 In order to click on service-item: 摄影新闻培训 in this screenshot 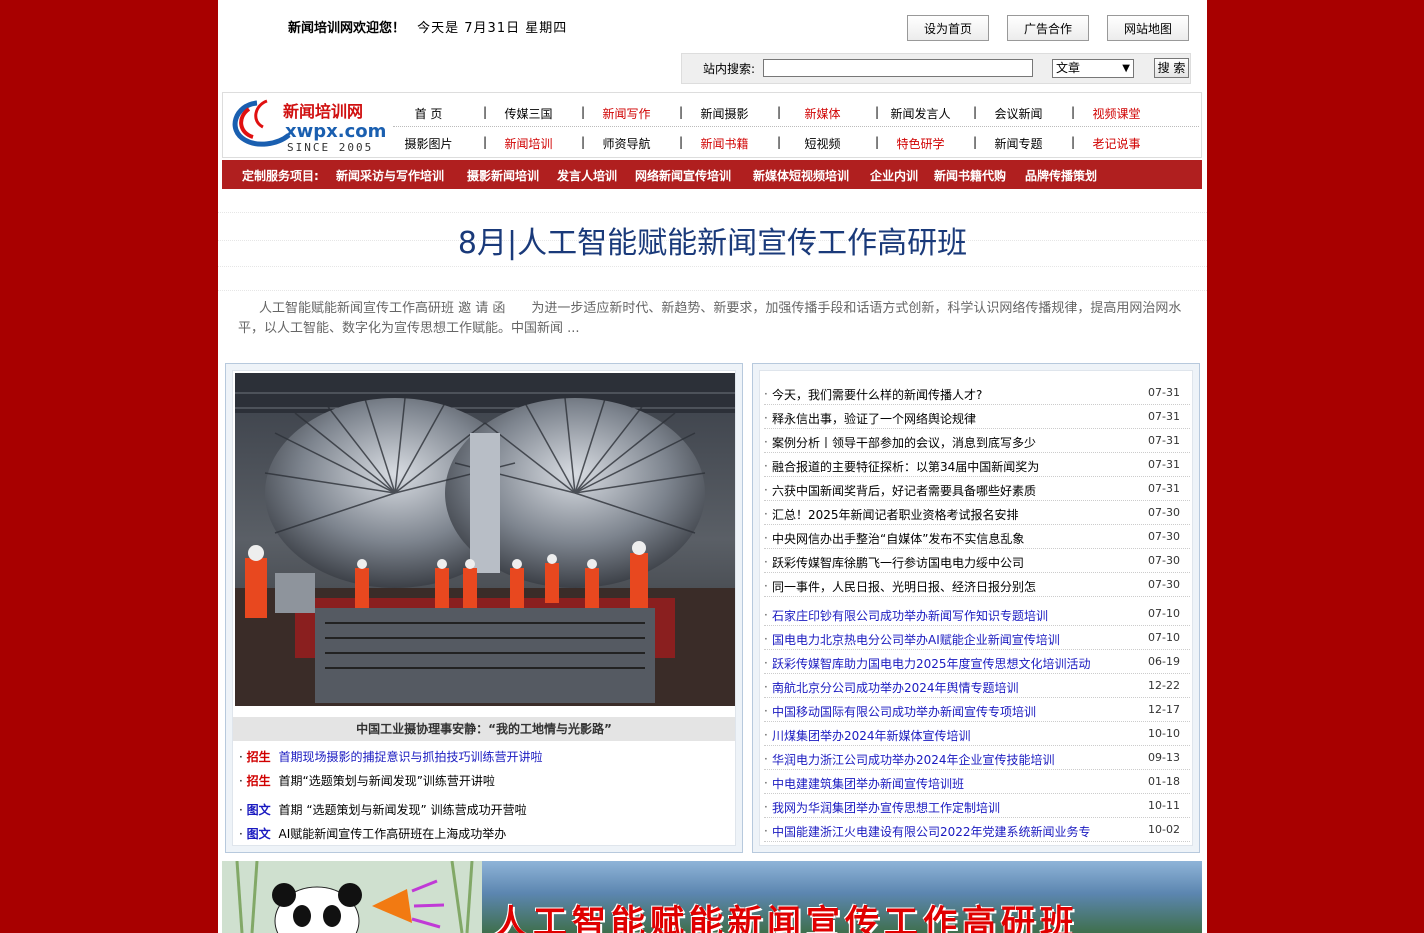, I will do `click(503, 175)`.